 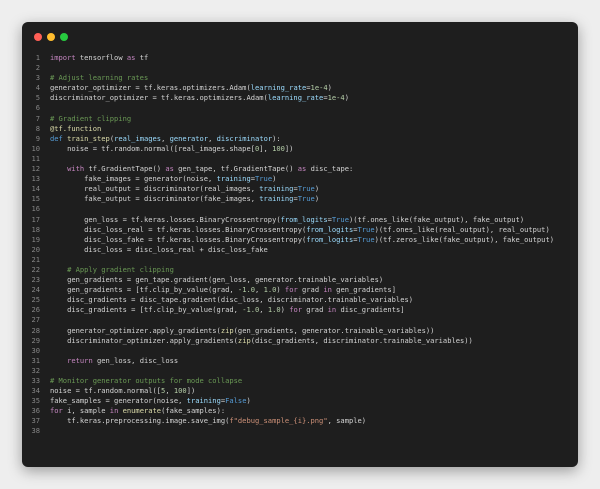 I want to click on line-number: 31, so click(x=35, y=360).